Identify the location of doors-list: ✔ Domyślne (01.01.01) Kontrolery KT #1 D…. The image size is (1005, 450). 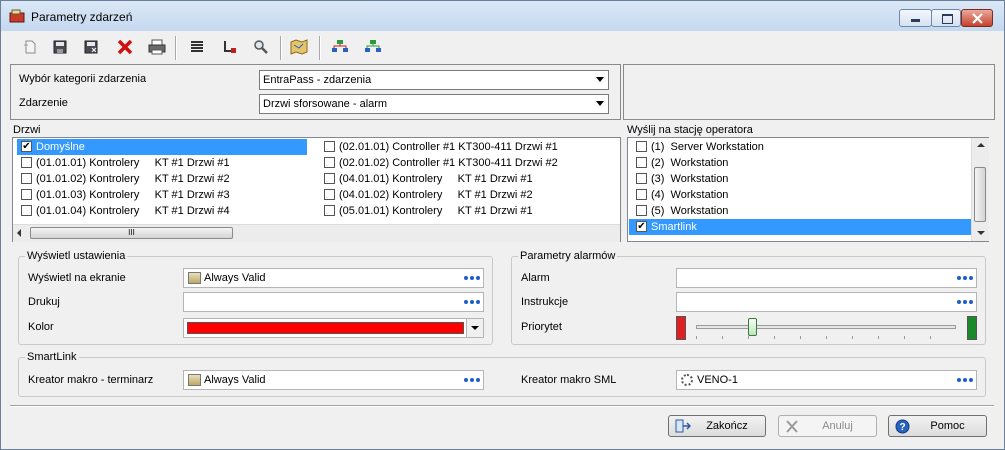
(316, 189).